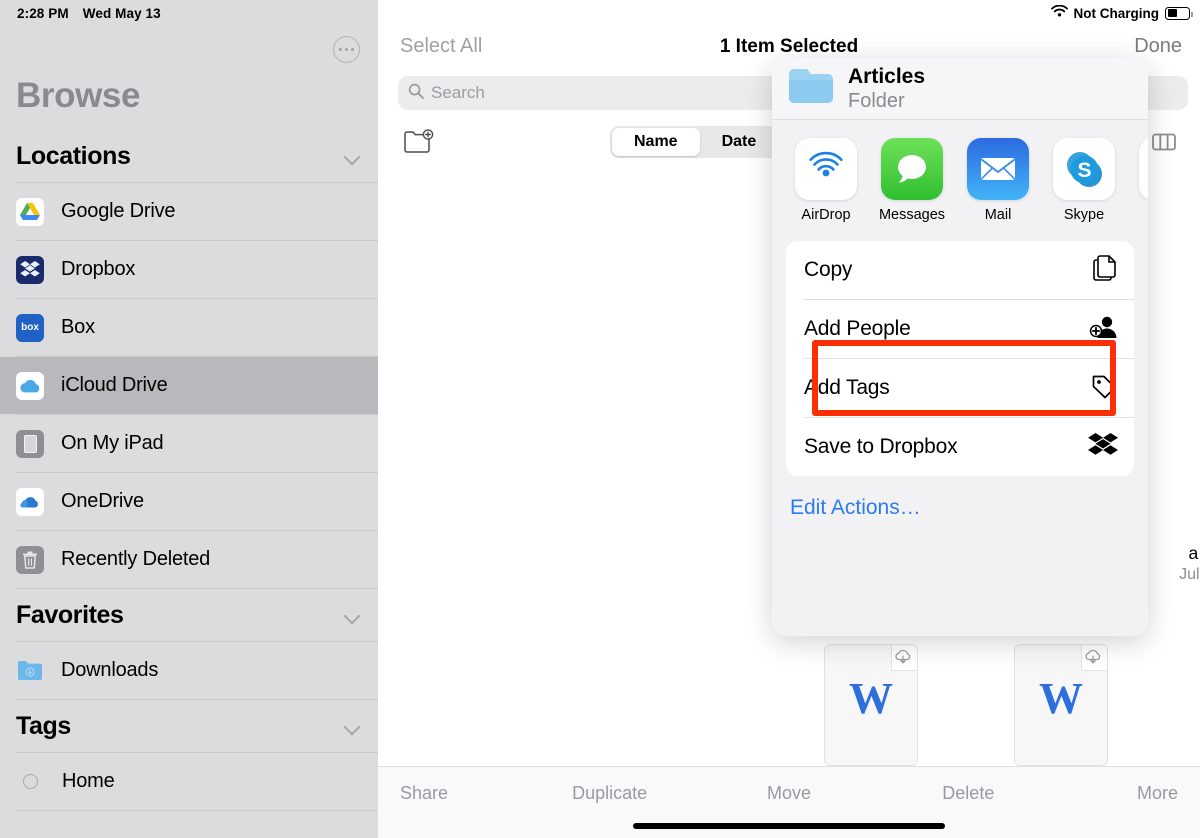 The width and height of the screenshot is (1200, 838). I want to click on sidebar-item-google-drive: Google Drive, so click(189, 211).